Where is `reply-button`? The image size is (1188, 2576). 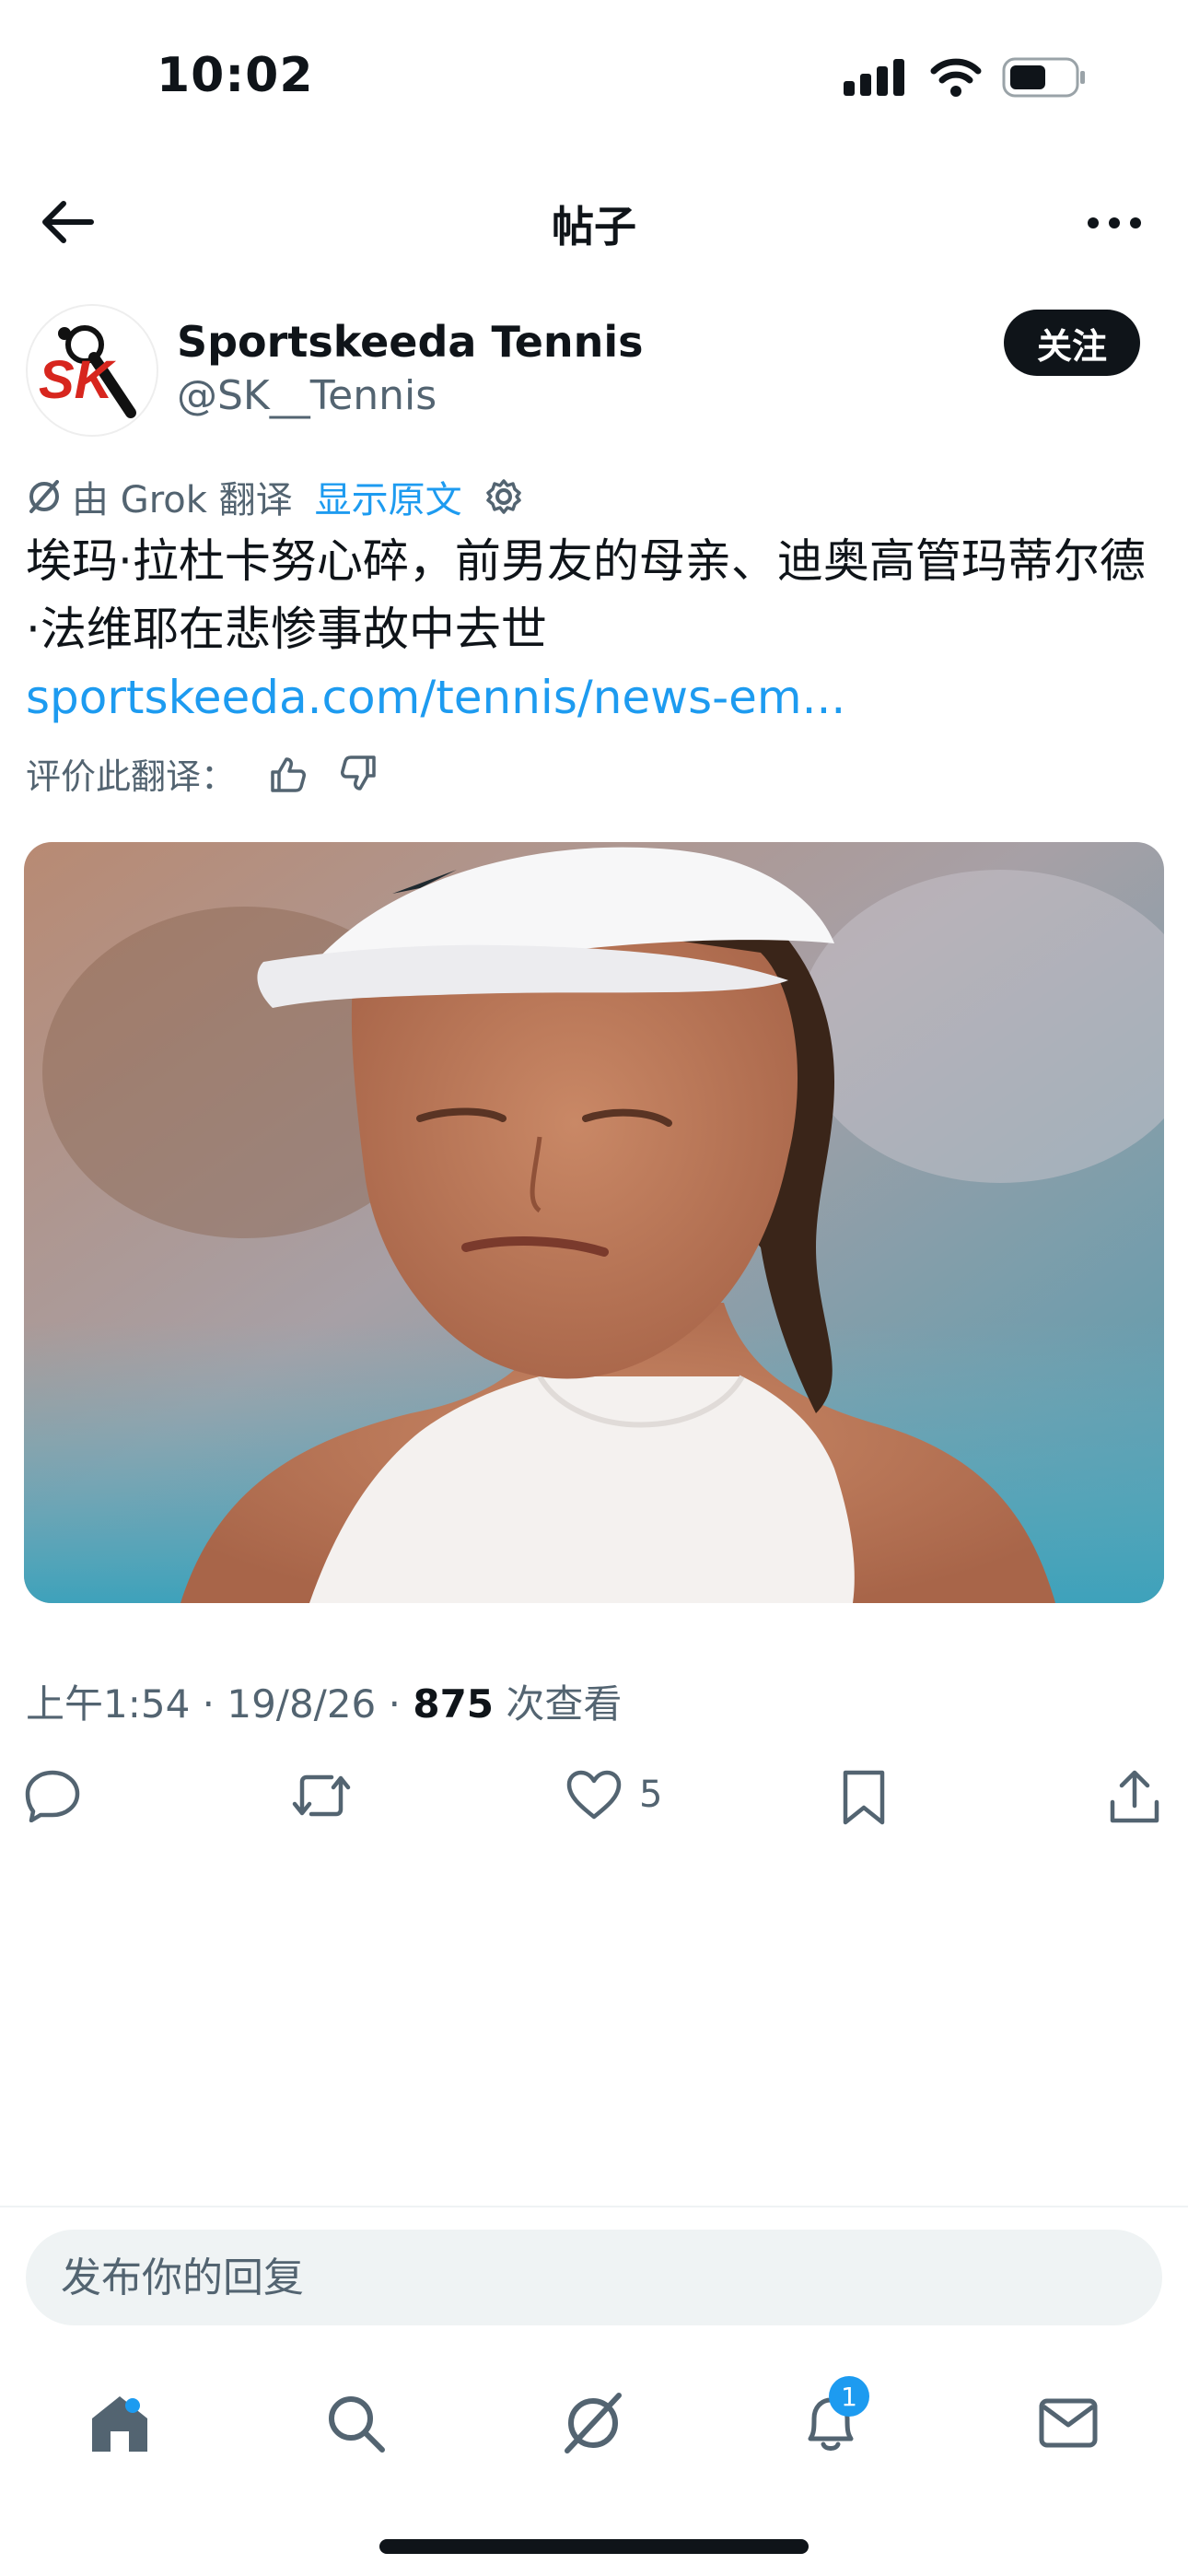
reply-button is located at coordinates (52, 1795).